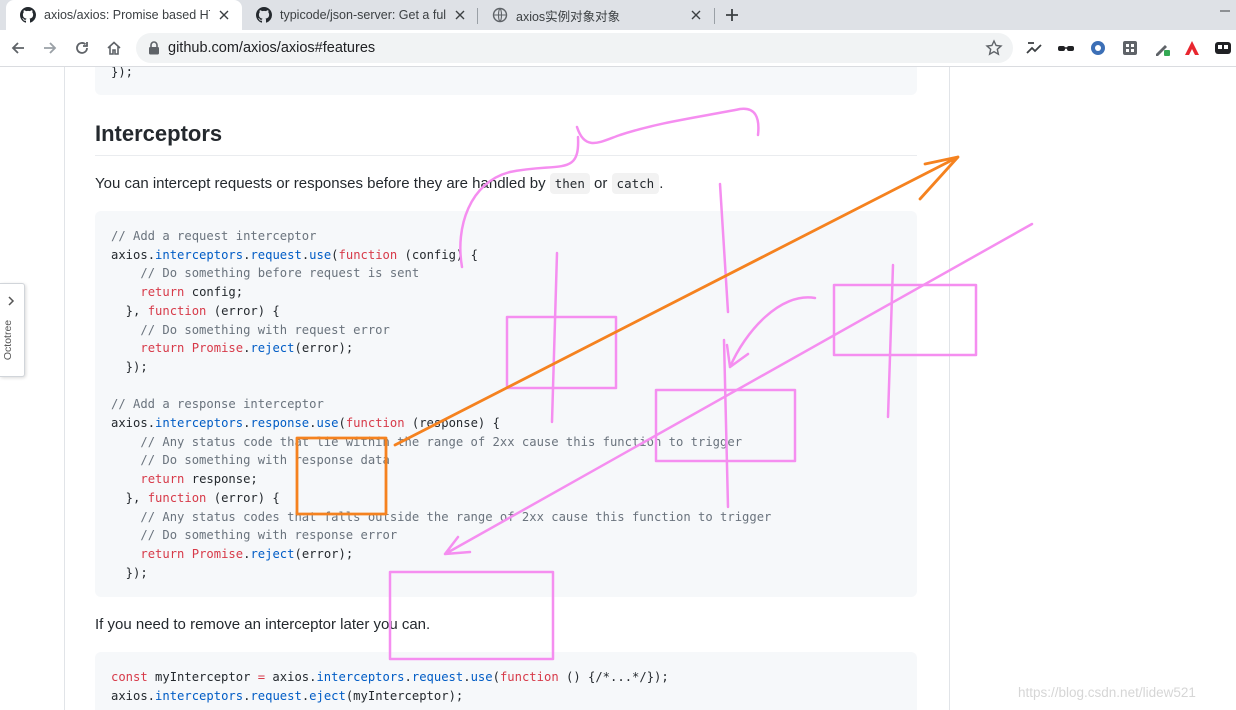 This screenshot has width=1236, height=710. Describe the element at coordinates (265, 460) in the screenshot. I see `code-comment: // Do something with response data` at that location.